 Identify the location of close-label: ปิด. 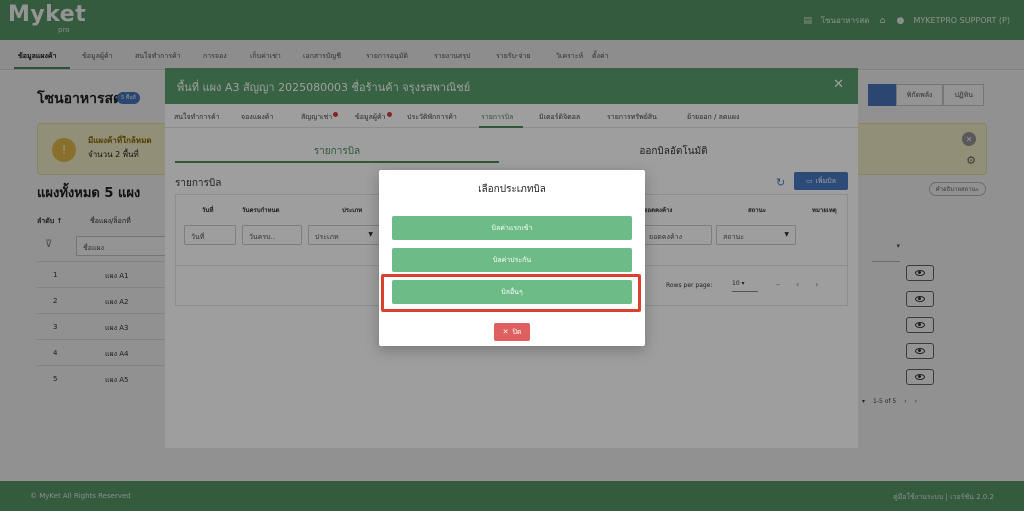
(517, 331).